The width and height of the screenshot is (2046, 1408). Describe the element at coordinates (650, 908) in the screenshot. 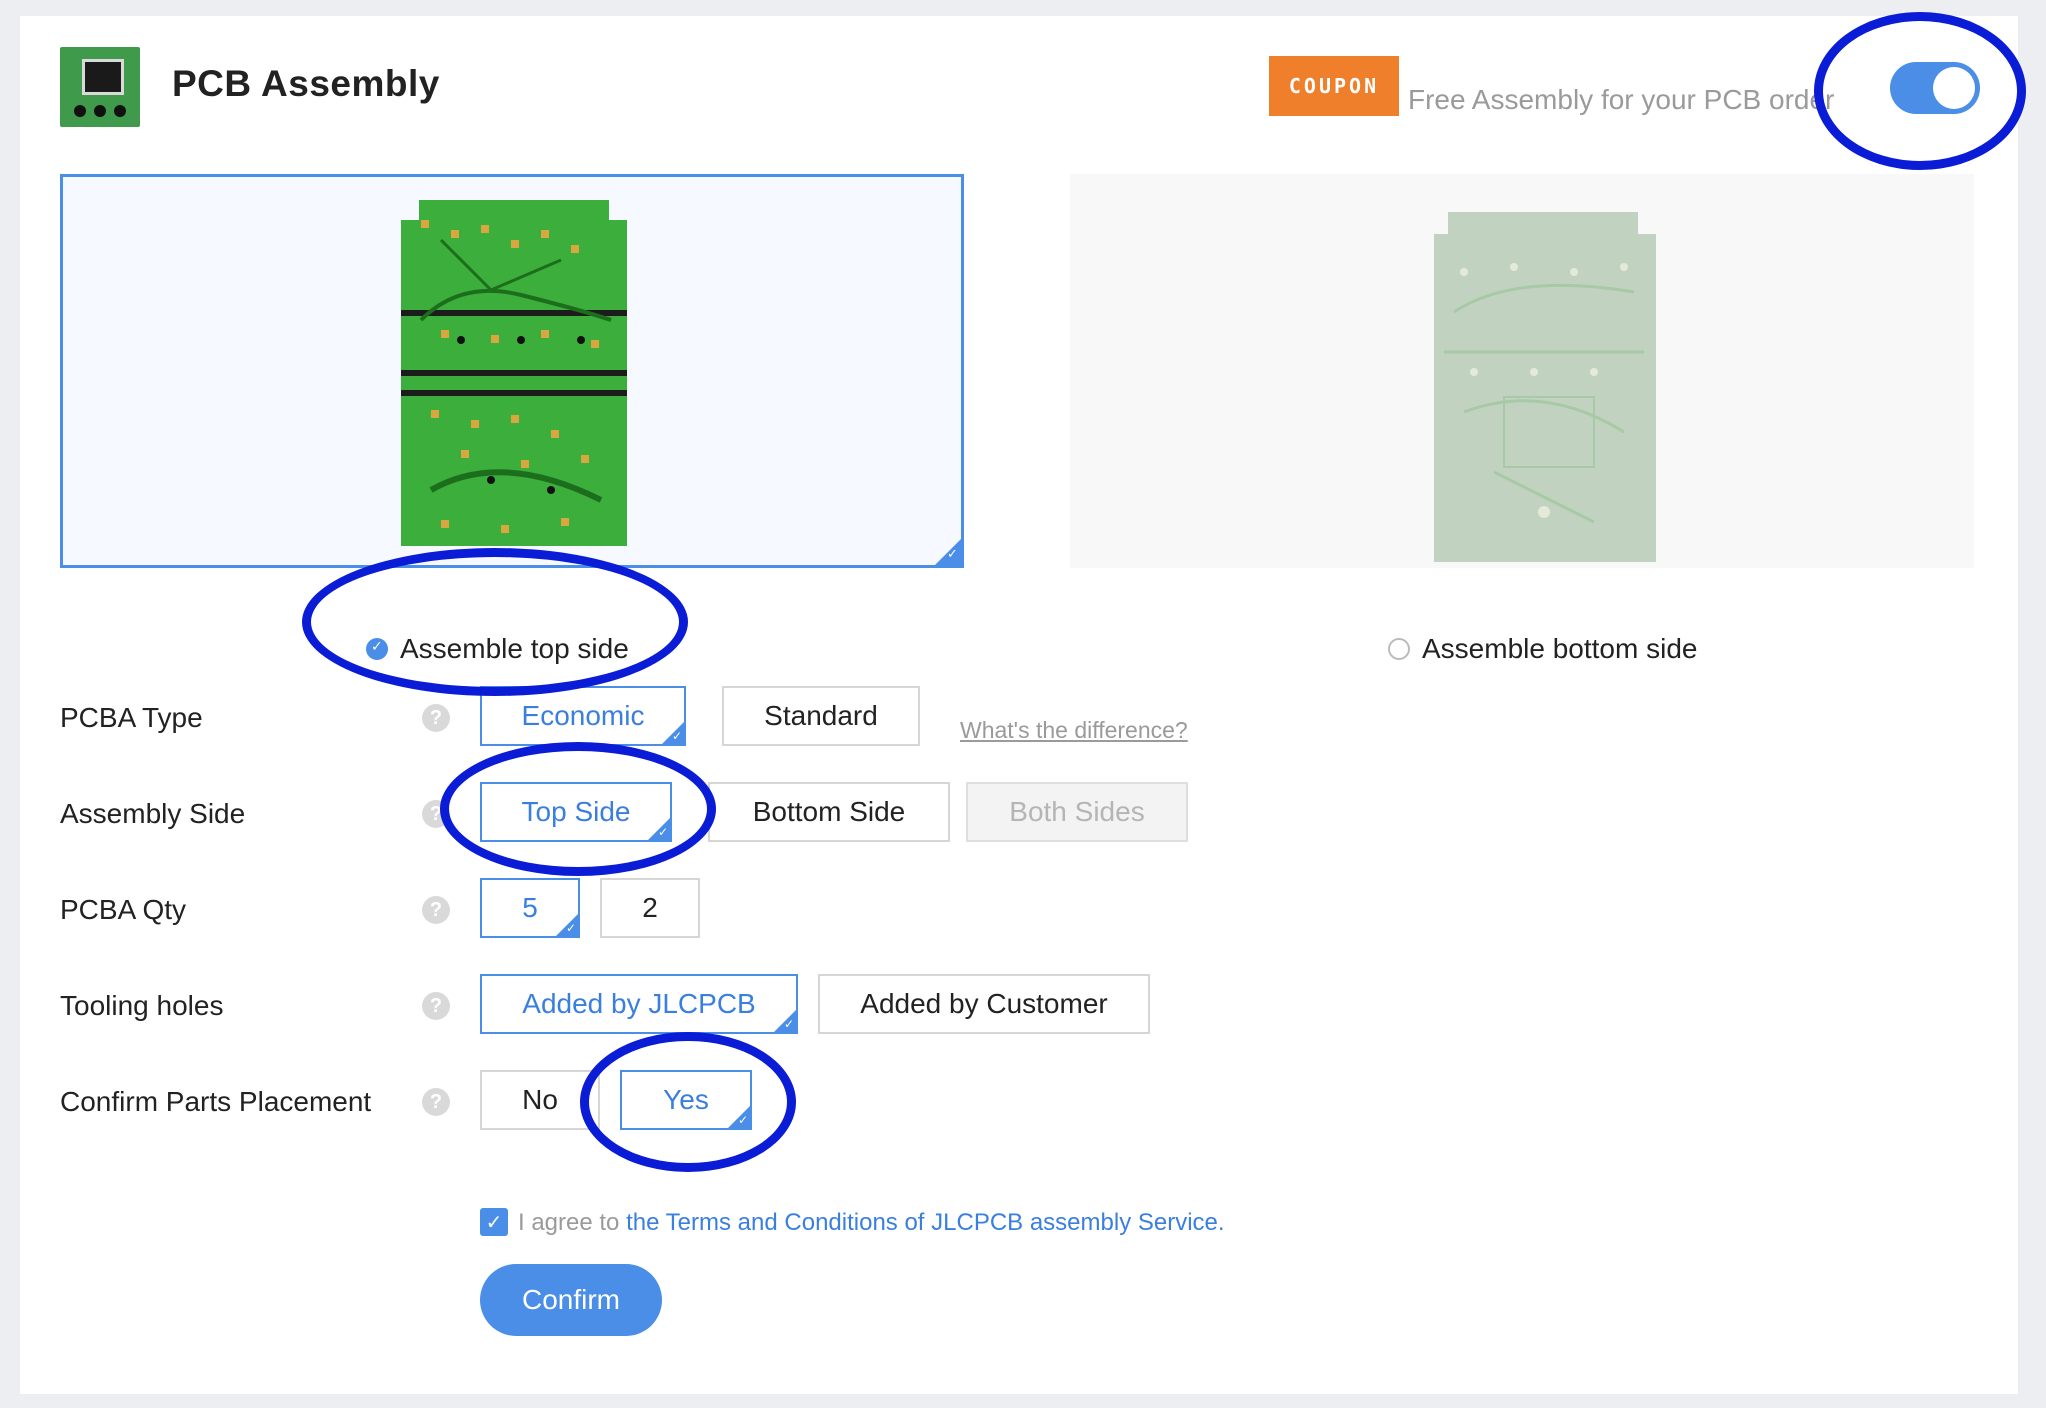

I see `pcba-qty-2-option: 2` at that location.